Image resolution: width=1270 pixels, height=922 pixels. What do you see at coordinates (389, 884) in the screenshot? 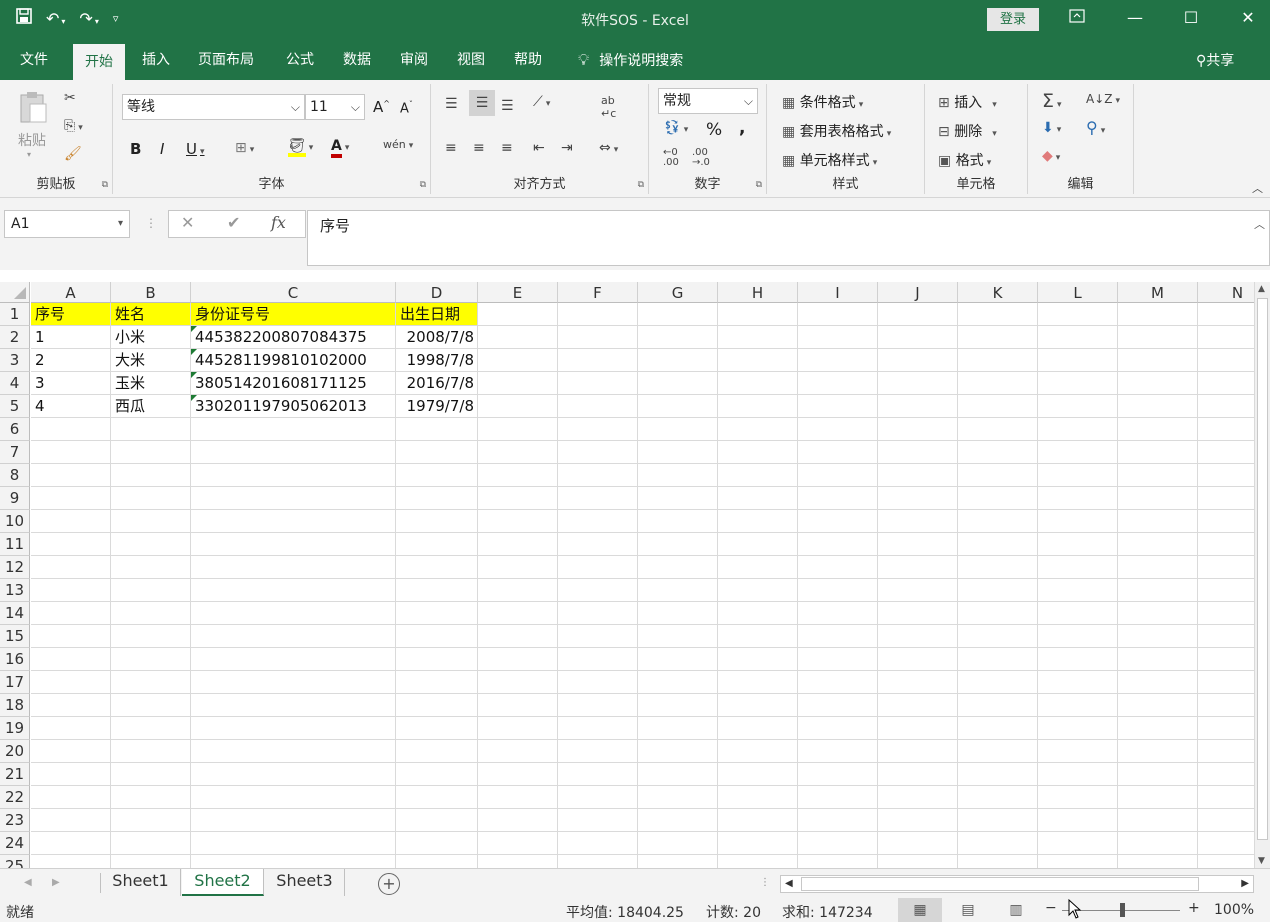
I see `add-sheet-icon: +` at bounding box center [389, 884].